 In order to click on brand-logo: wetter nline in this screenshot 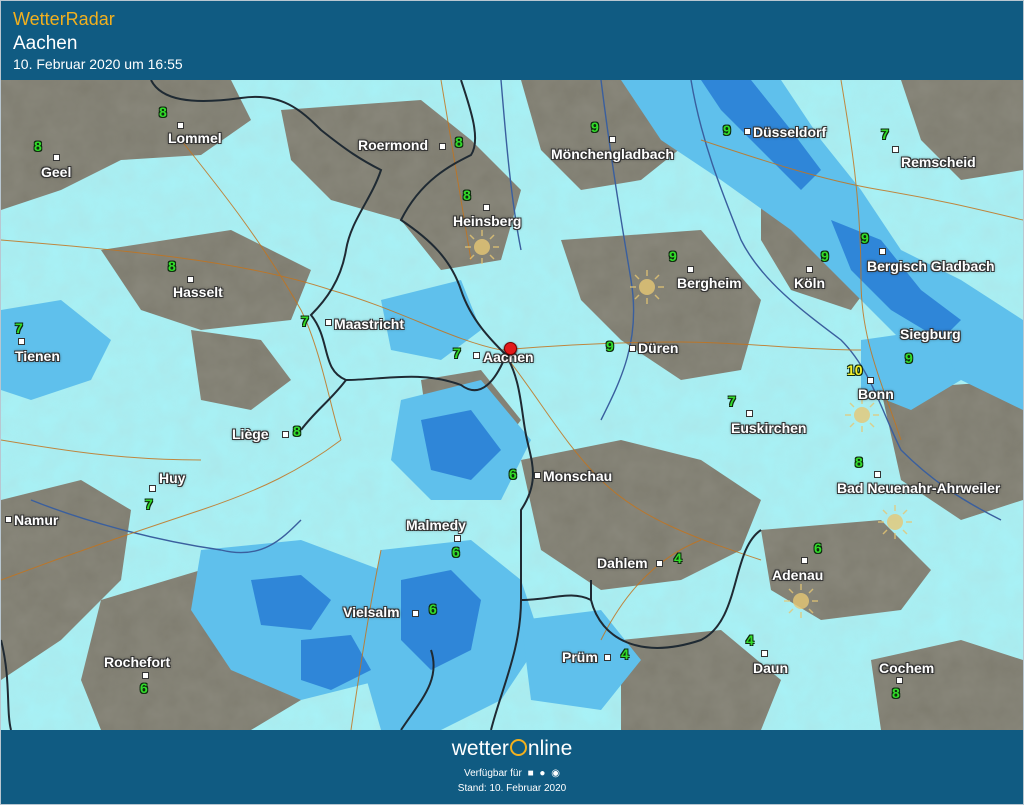, I will do `click(512, 749)`.